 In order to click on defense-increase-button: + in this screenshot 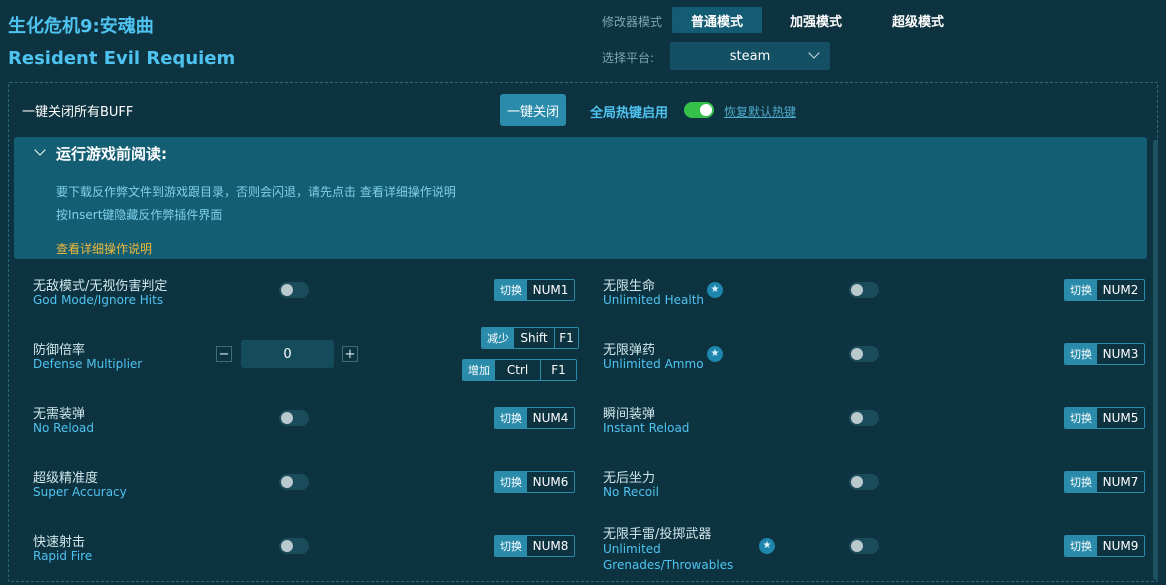, I will do `click(350, 354)`.